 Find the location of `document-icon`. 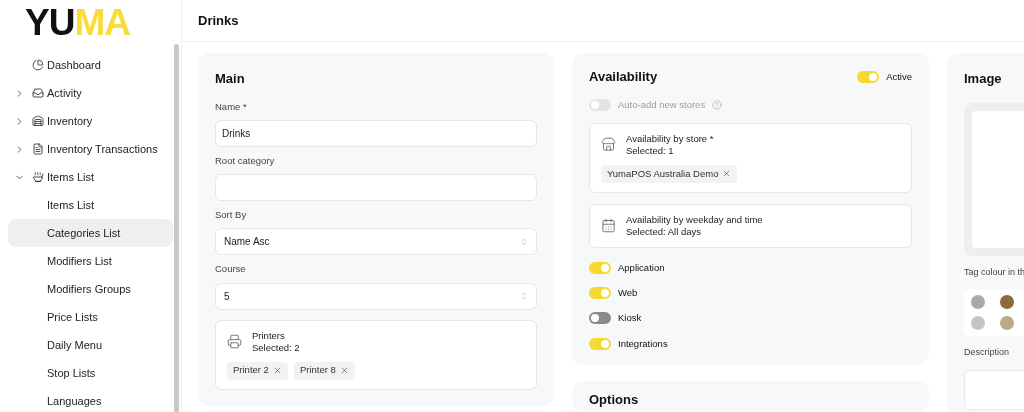

document-icon is located at coordinates (38, 149).